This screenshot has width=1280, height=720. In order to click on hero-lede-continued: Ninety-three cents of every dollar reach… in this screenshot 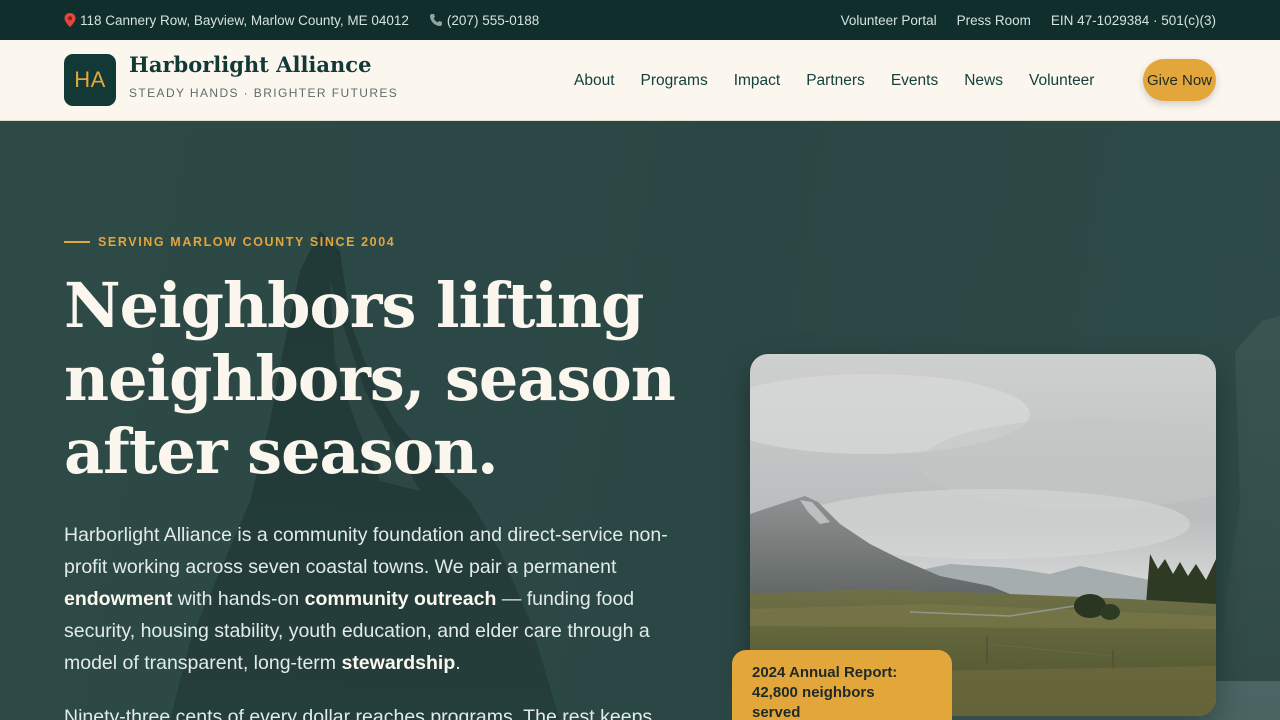, I will do `click(358, 713)`.